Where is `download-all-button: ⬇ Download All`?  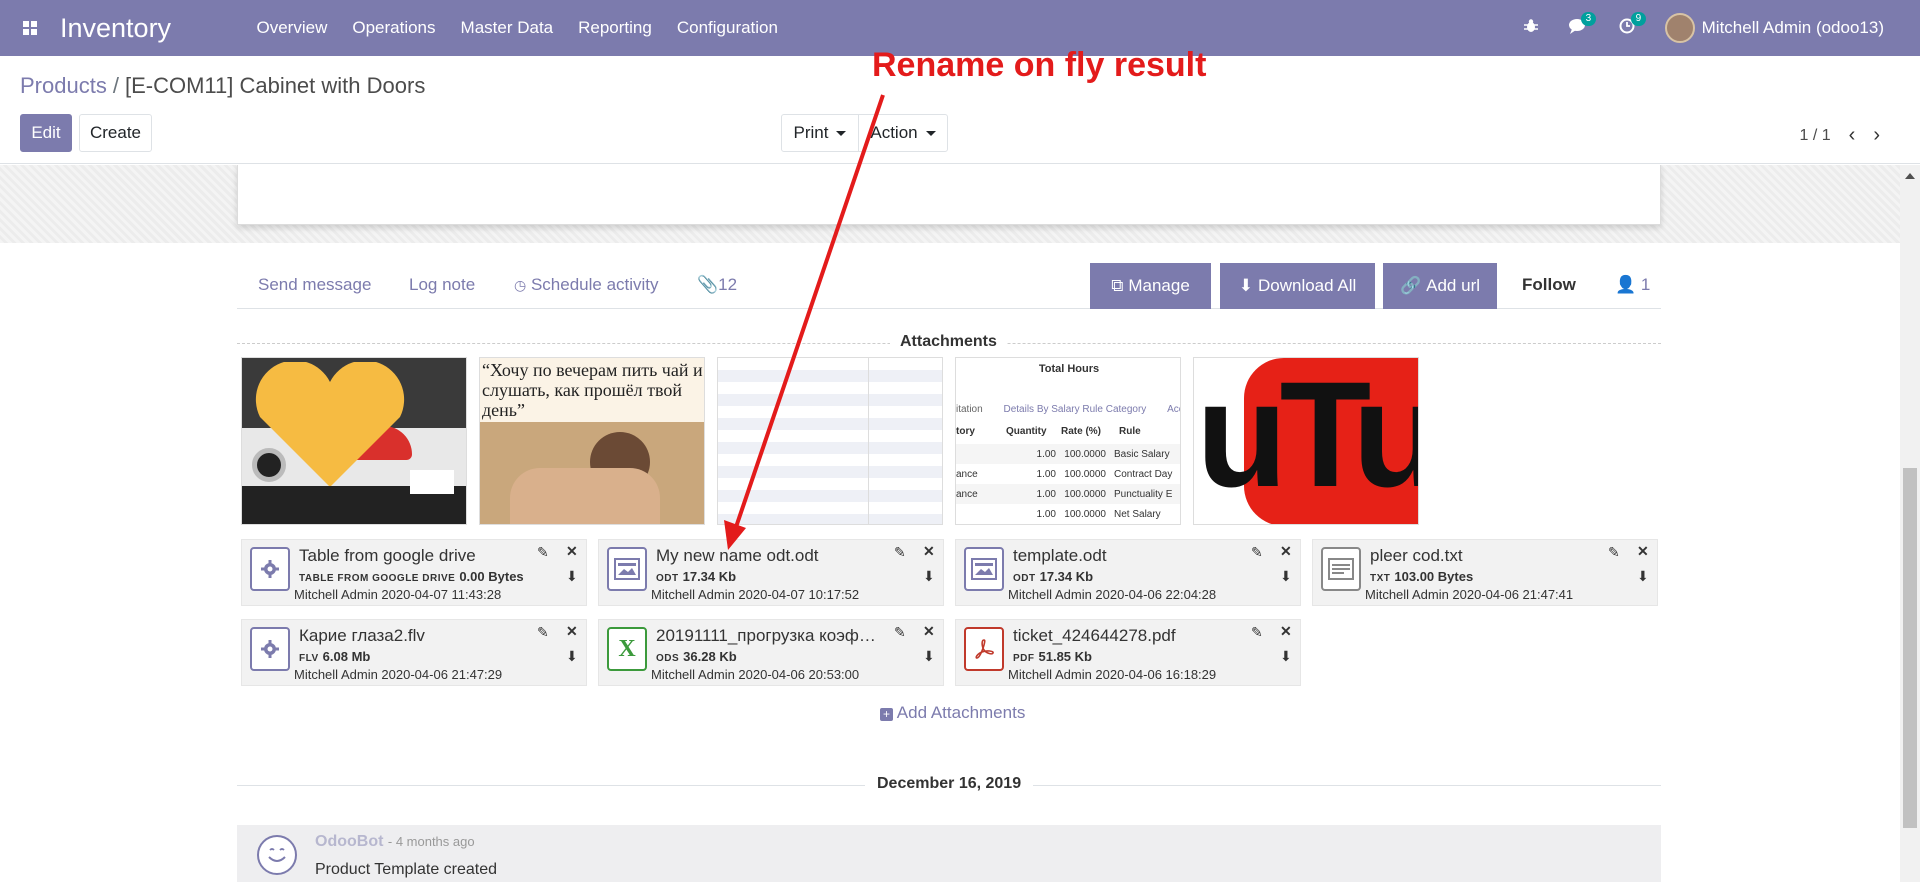 download-all-button: ⬇ Download All is located at coordinates (1297, 286).